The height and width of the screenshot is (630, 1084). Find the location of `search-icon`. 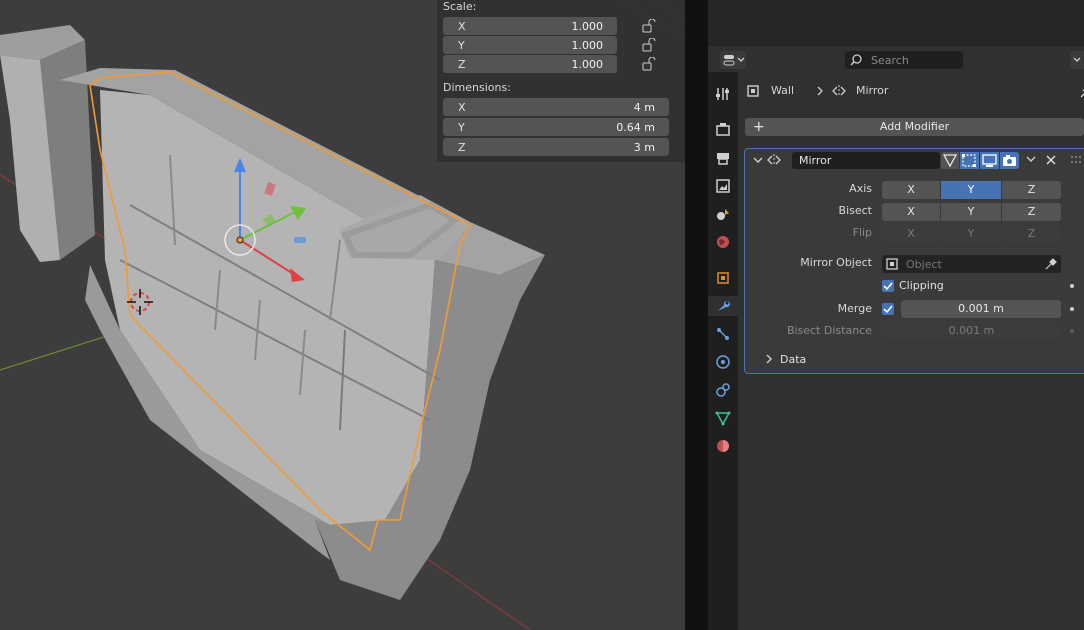

search-icon is located at coordinates (856, 60).